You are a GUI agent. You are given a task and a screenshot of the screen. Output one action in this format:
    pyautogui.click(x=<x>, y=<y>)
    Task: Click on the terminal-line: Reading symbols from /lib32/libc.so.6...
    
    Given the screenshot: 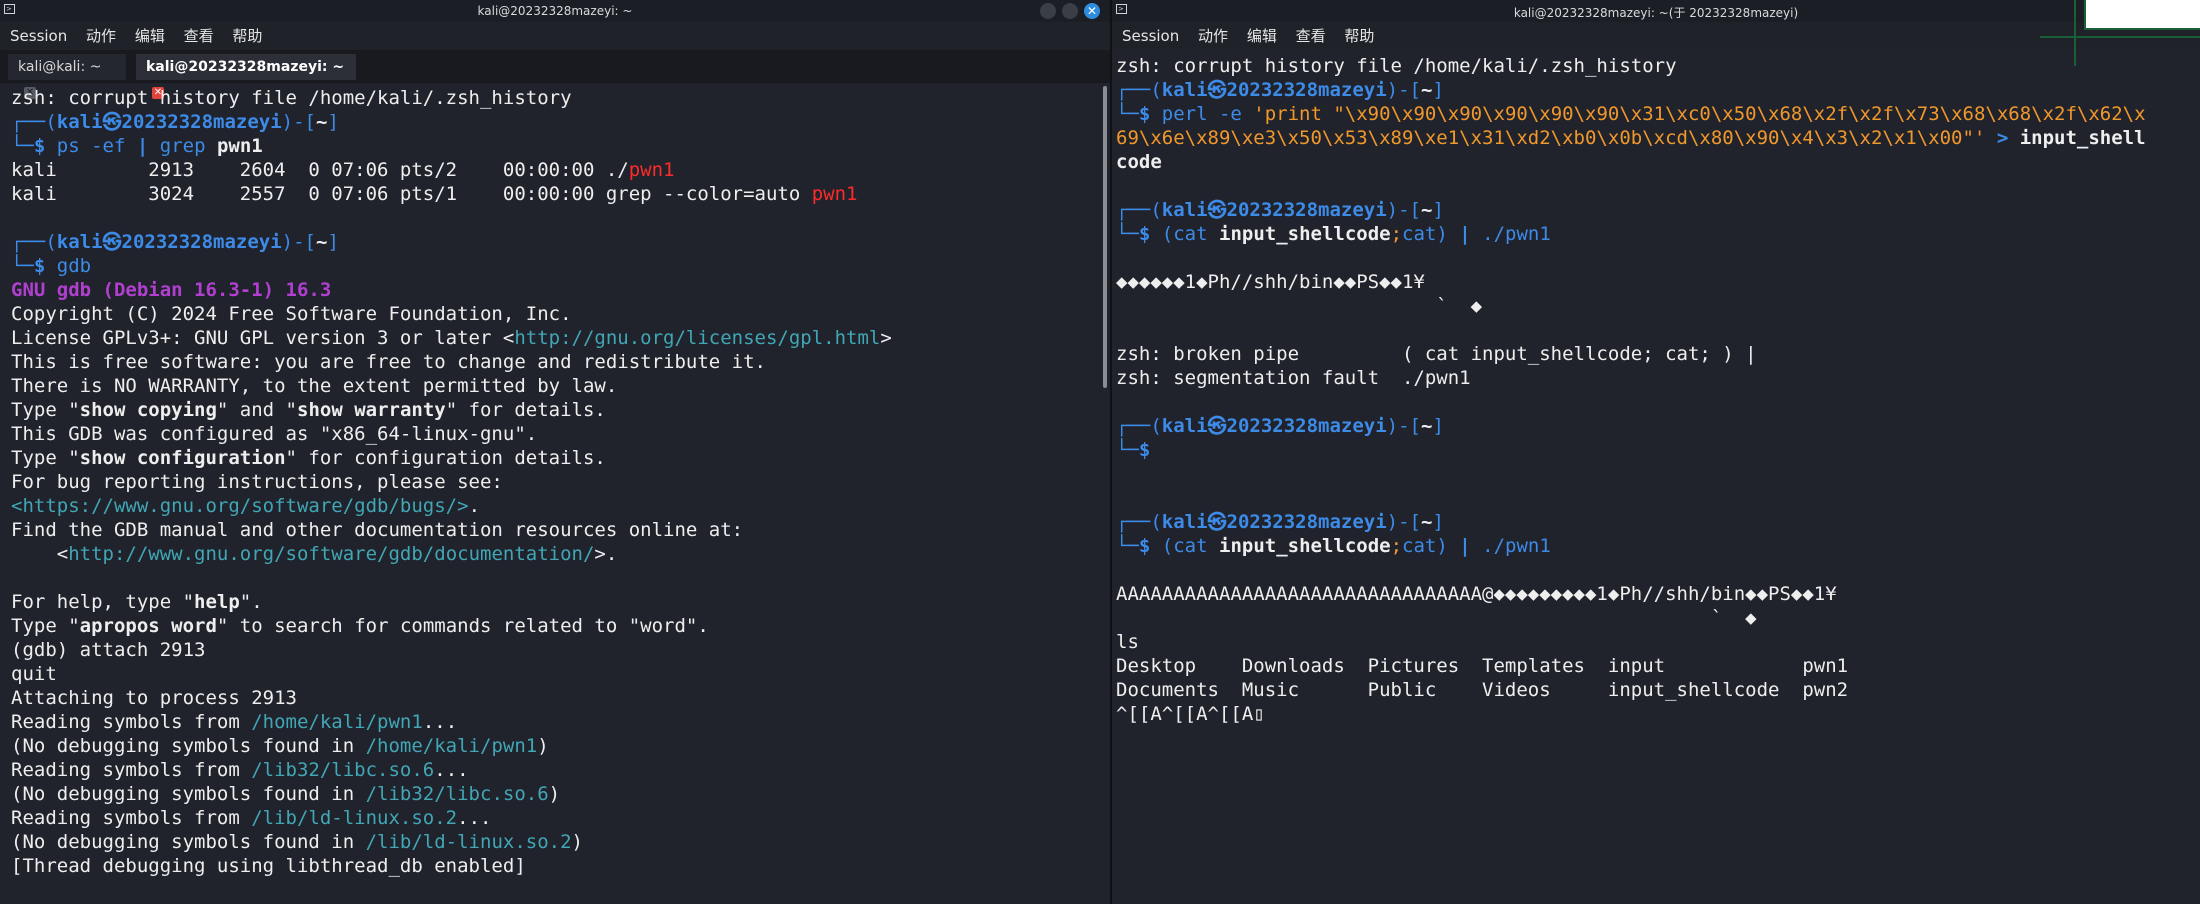 What is the action you would take?
    pyautogui.click(x=451, y=770)
    